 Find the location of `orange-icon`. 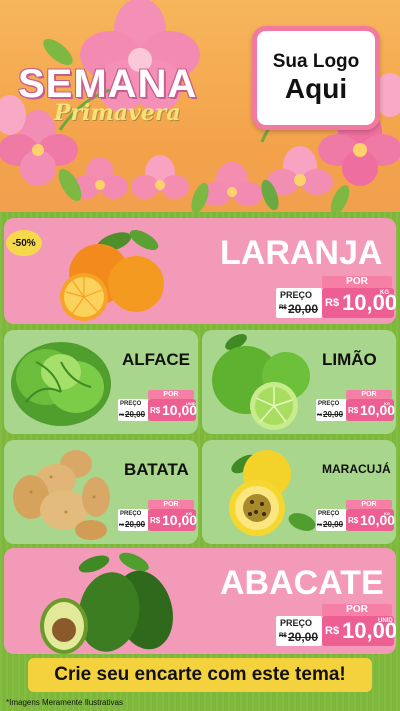

orange-icon is located at coordinates (112, 275).